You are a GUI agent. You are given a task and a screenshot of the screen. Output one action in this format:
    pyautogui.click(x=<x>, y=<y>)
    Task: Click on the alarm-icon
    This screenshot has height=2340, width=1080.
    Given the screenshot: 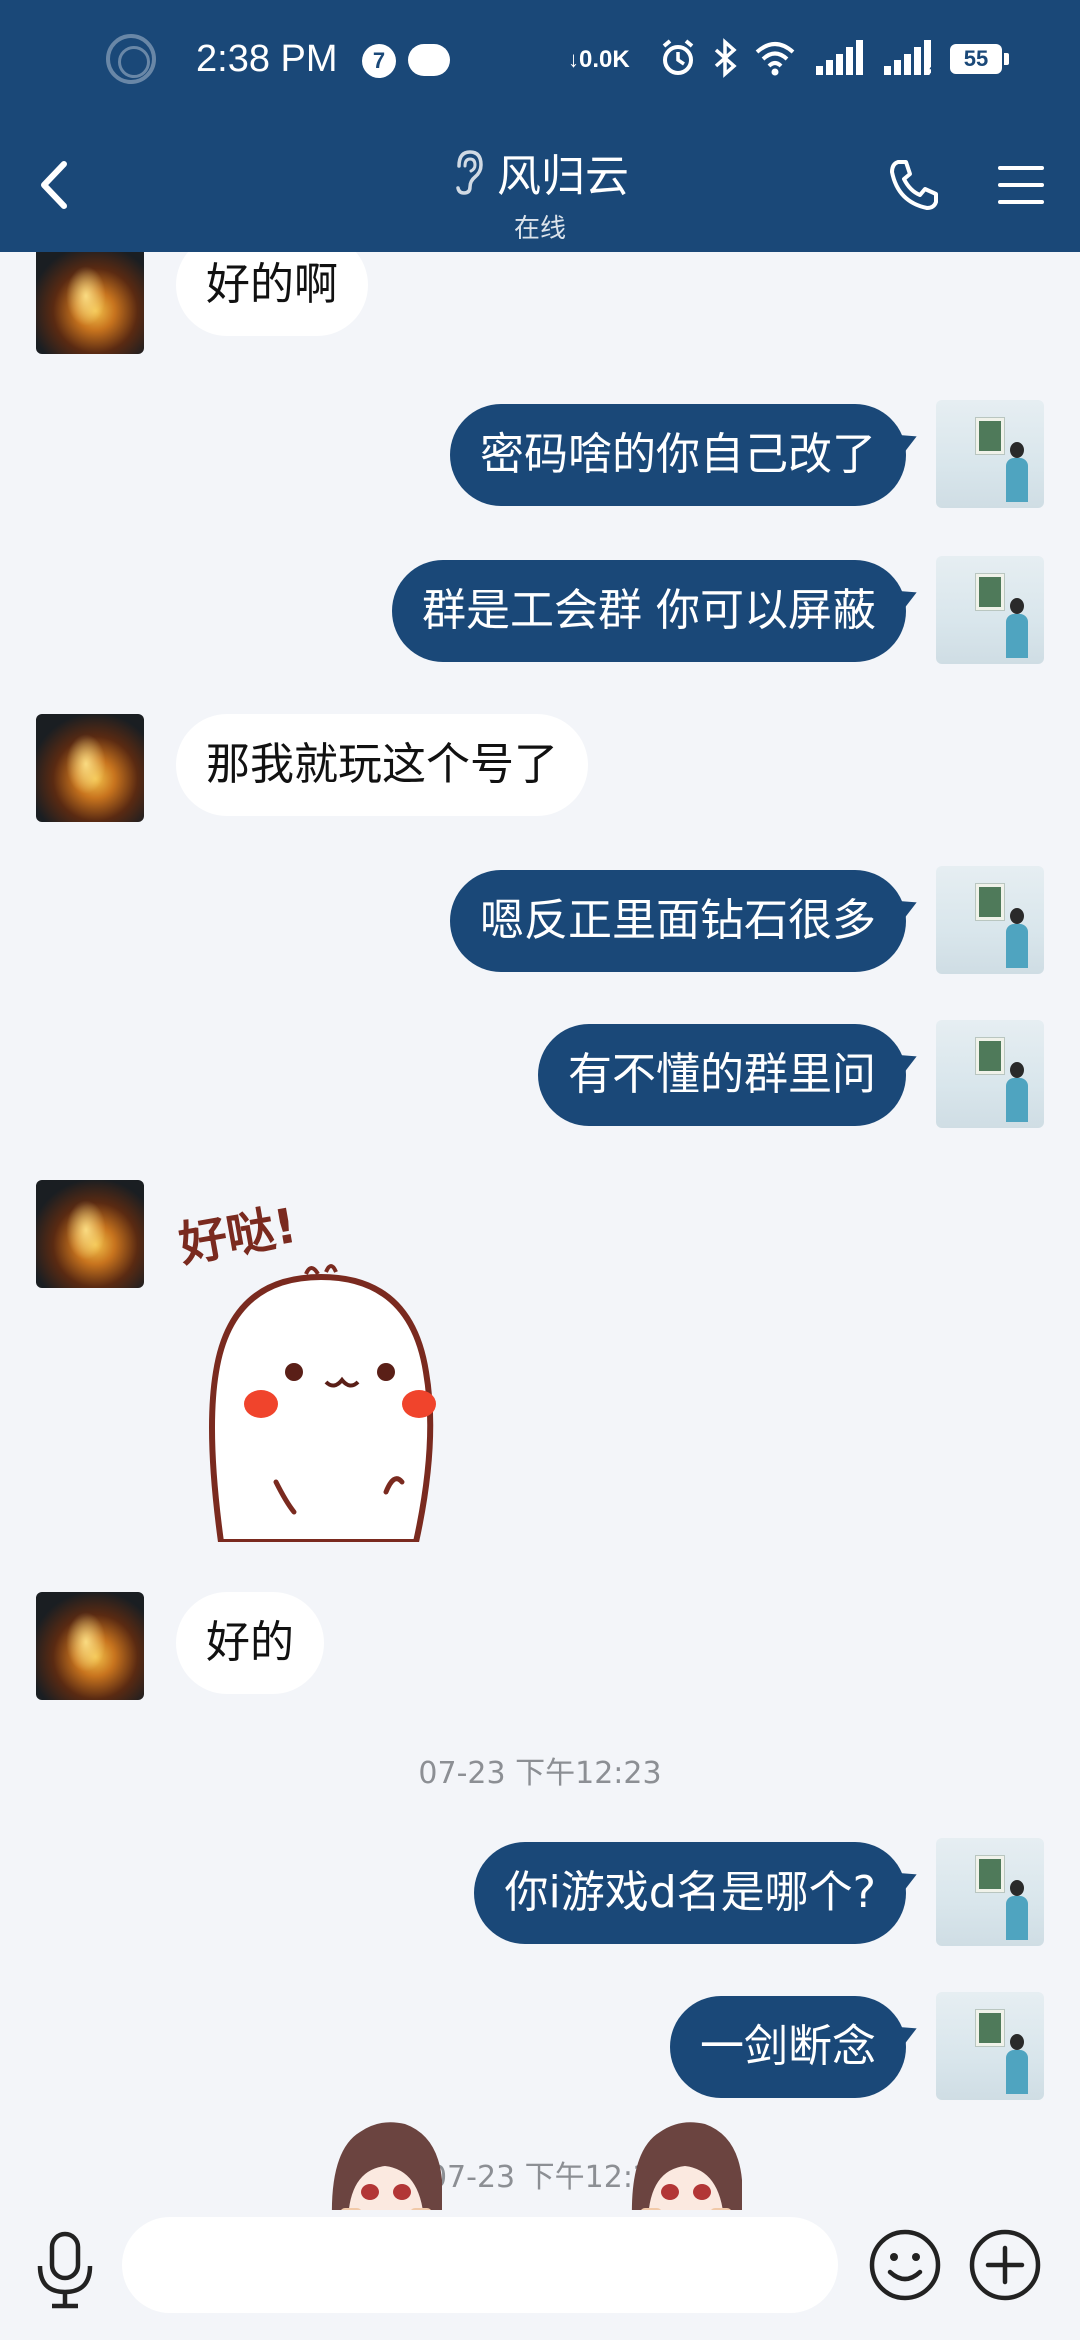 What is the action you would take?
    pyautogui.click(x=678, y=57)
    